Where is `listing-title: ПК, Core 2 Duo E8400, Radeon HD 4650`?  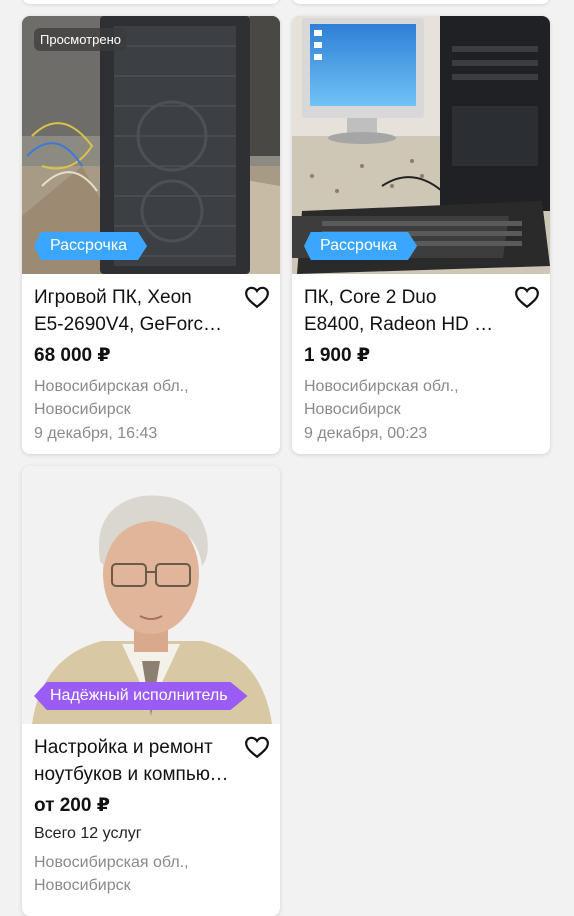 listing-title: ПК, Core 2 Duo E8400, Radeon HD 4650 is located at coordinates (402, 311).